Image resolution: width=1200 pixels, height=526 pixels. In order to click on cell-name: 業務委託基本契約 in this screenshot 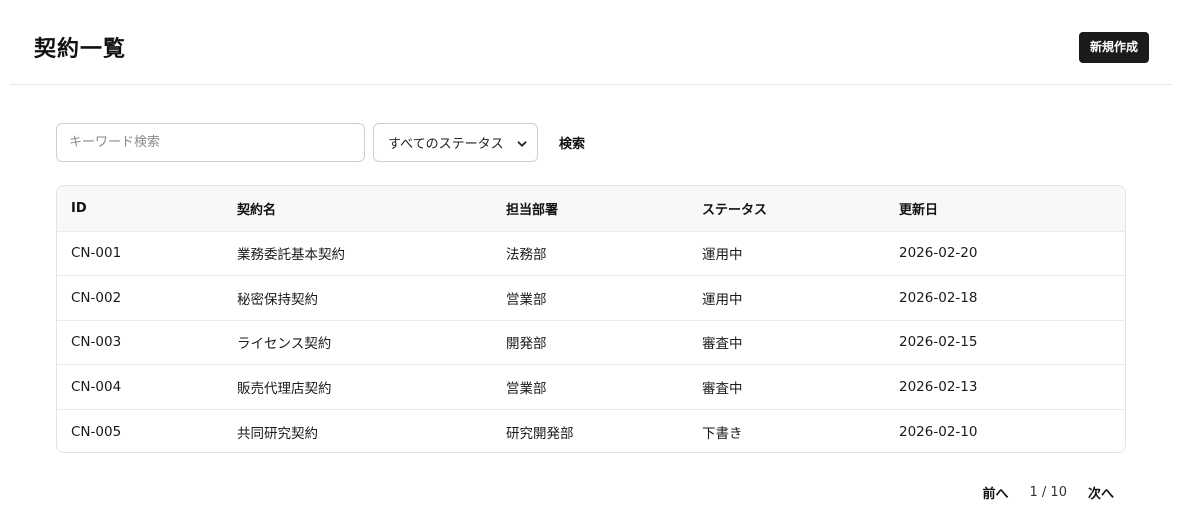, I will do `click(291, 255)`.